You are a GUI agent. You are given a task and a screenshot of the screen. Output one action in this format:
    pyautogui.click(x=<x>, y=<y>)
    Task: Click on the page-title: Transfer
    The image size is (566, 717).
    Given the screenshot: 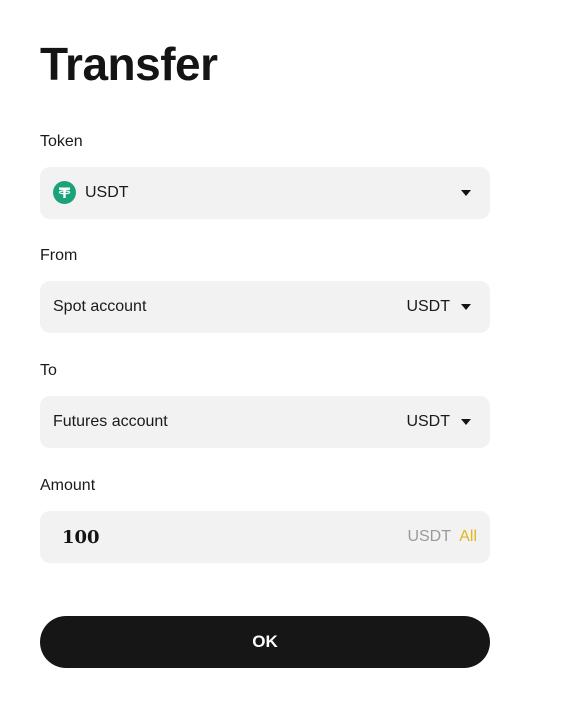 What is the action you would take?
    pyautogui.click(x=129, y=64)
    